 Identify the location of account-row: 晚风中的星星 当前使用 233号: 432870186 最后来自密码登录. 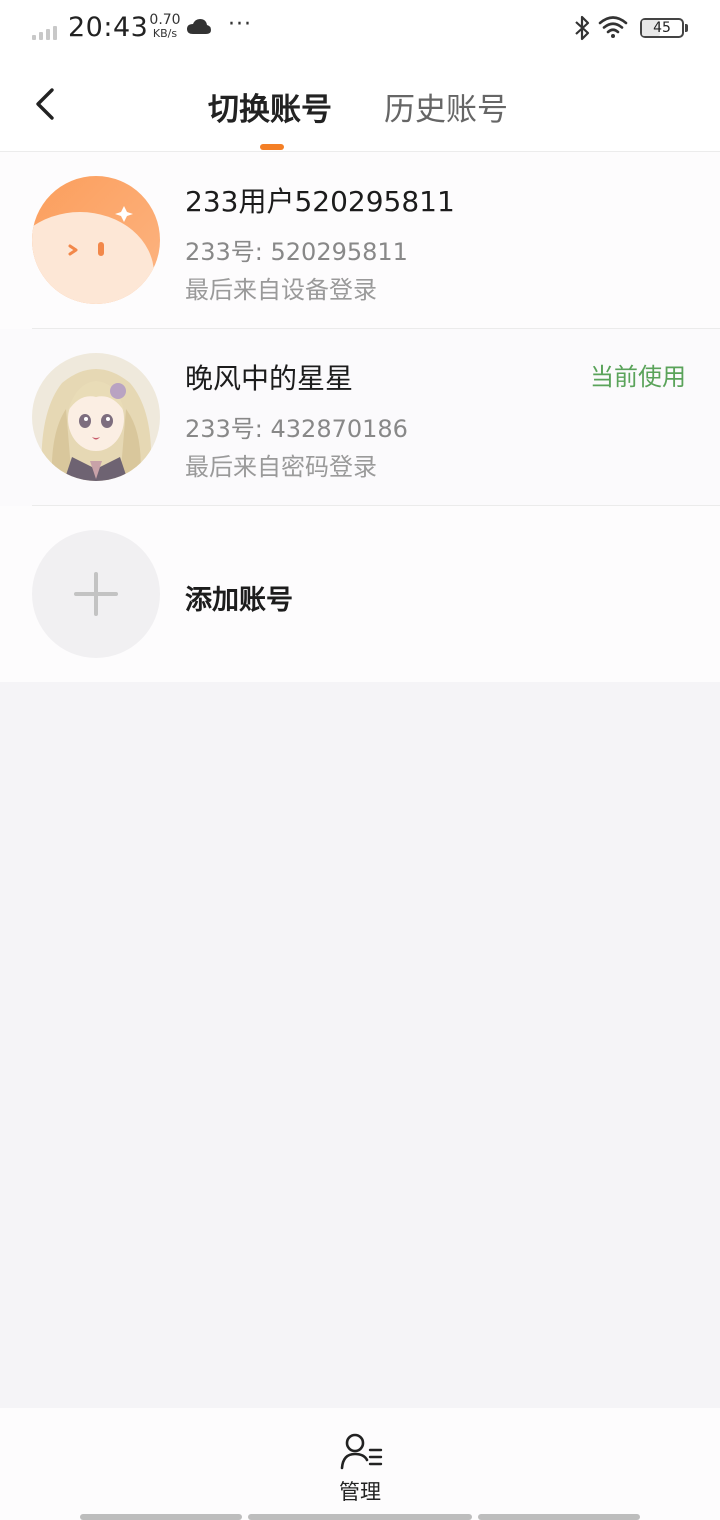
(360, 417).